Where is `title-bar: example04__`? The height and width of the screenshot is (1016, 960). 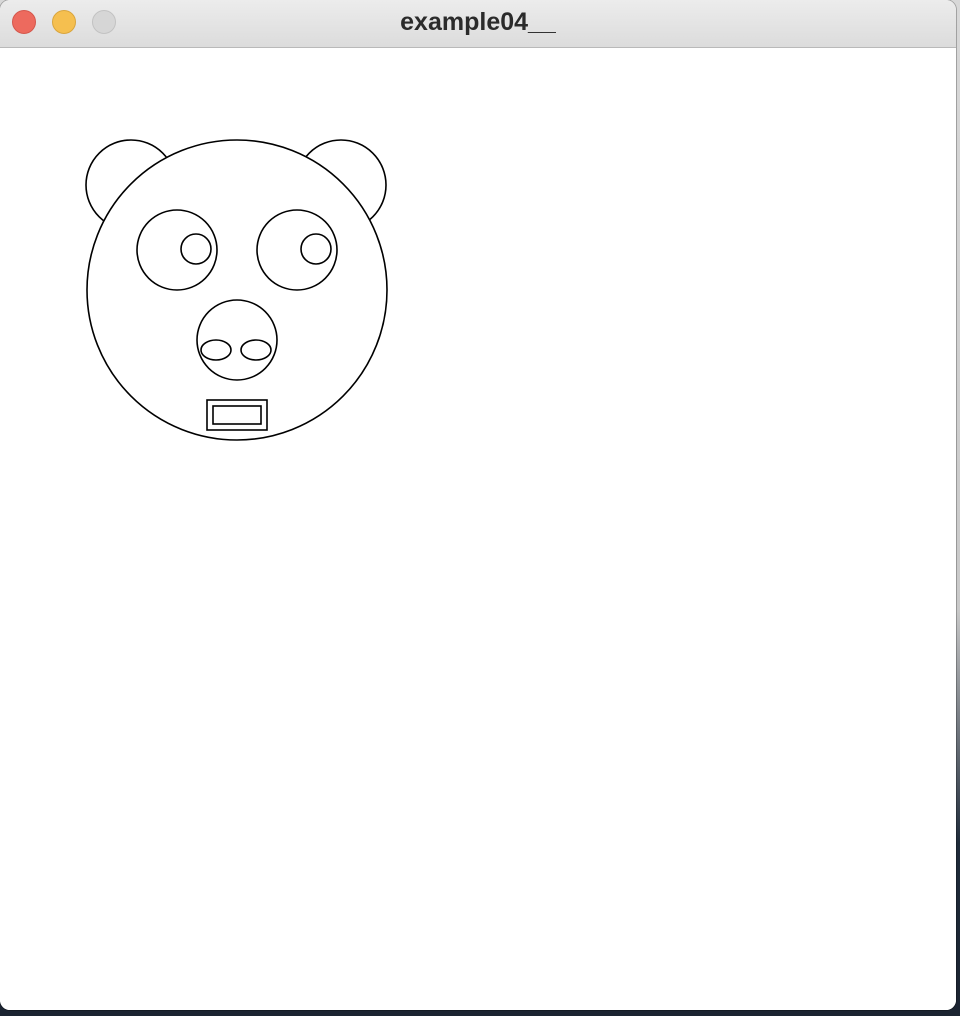 title-bar: example04__ is located at coordinates (478, 24).